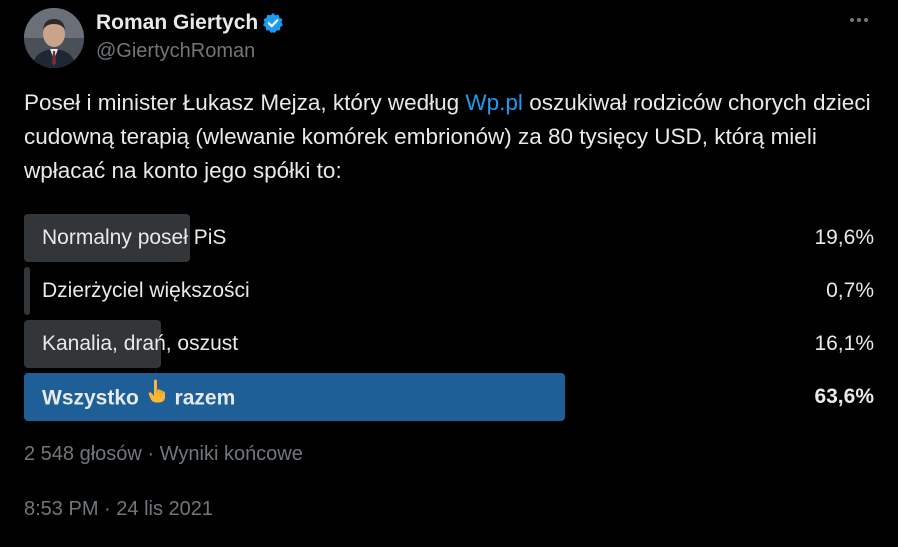  What do you see at coordinates (449, 397) in the screenshot?
I see `poll-option-winner: Wszystko razem 63,6%` at bounding box center [449, 397].